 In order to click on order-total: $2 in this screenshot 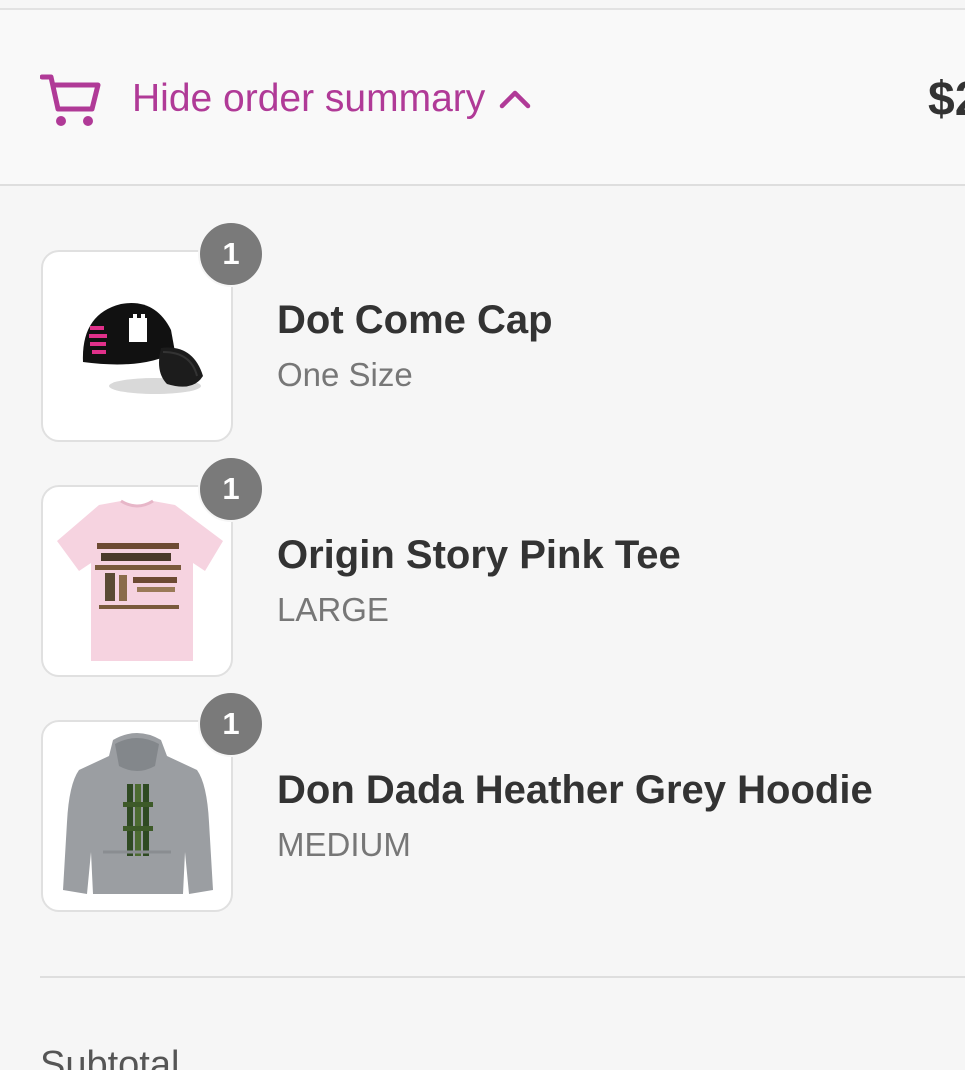, I will do `click(946, 99)`.